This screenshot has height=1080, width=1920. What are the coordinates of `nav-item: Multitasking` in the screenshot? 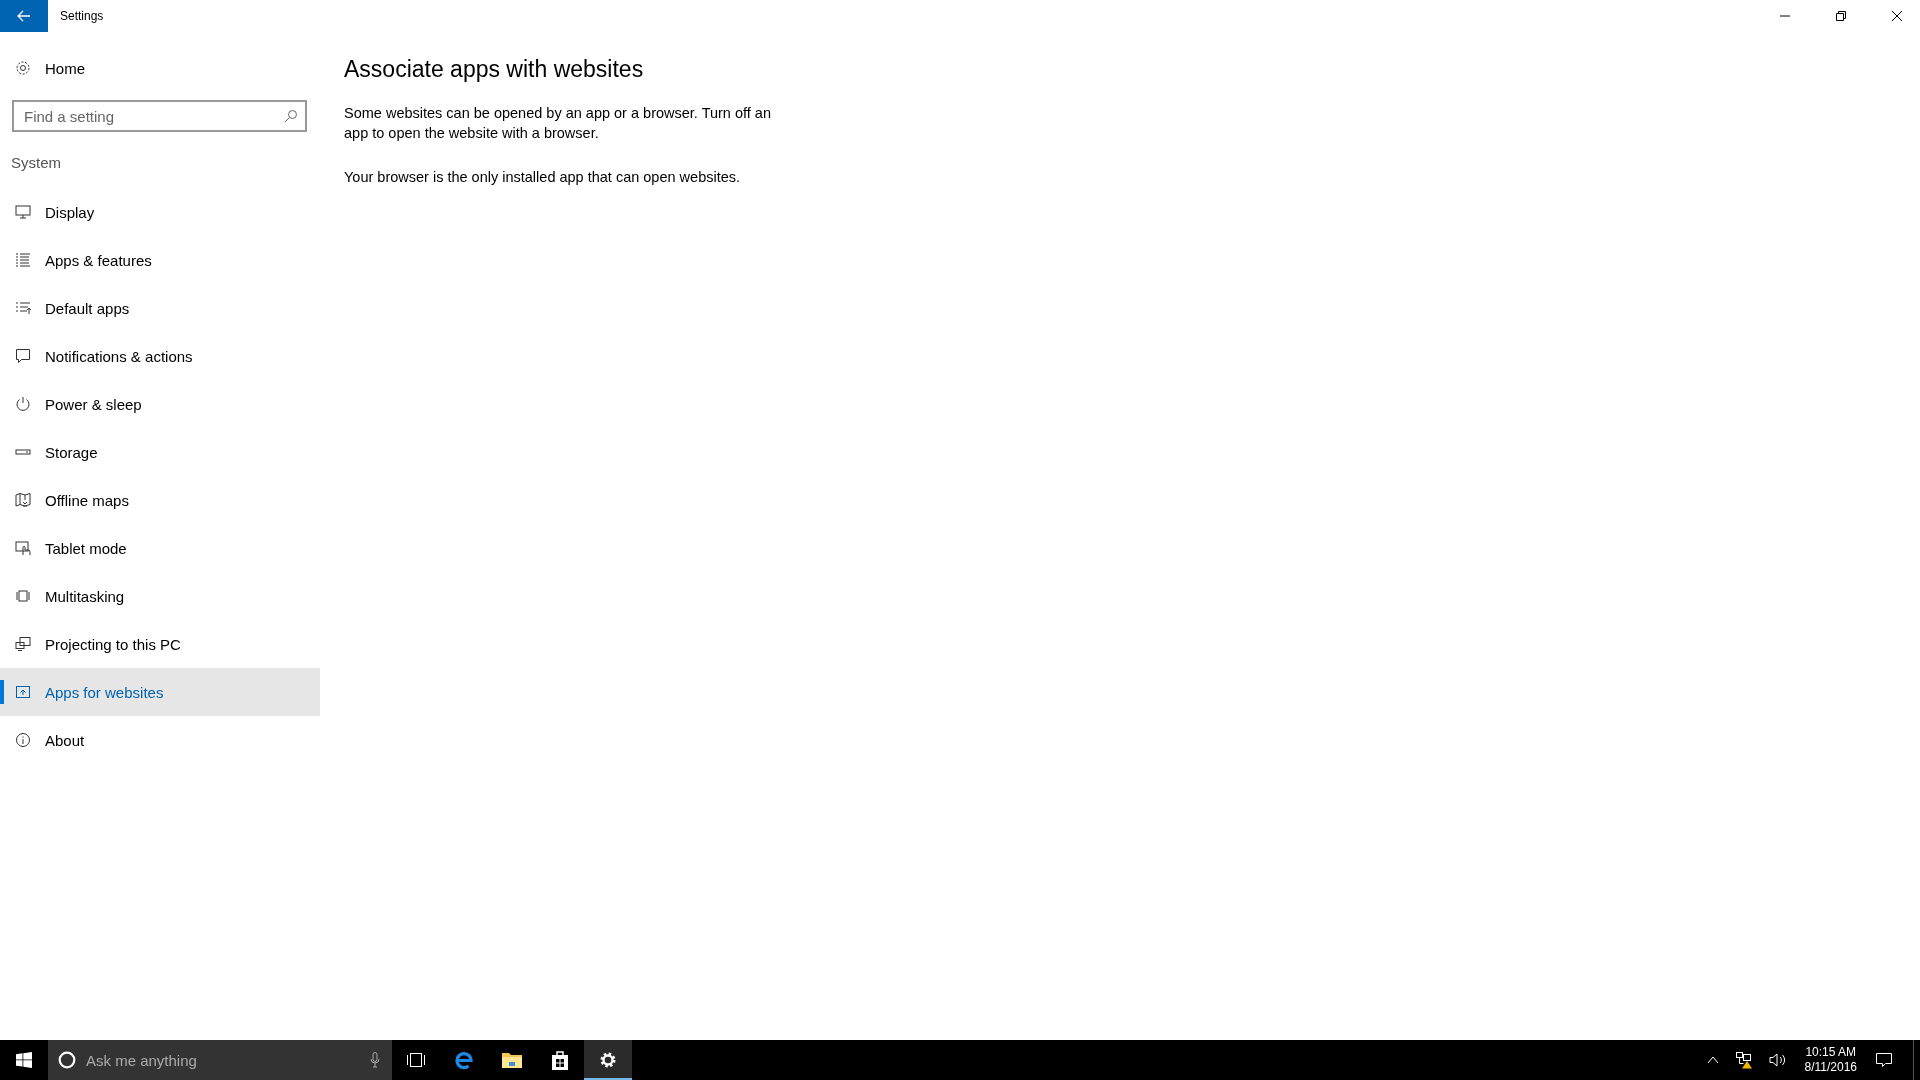 It's located at (160, 596).